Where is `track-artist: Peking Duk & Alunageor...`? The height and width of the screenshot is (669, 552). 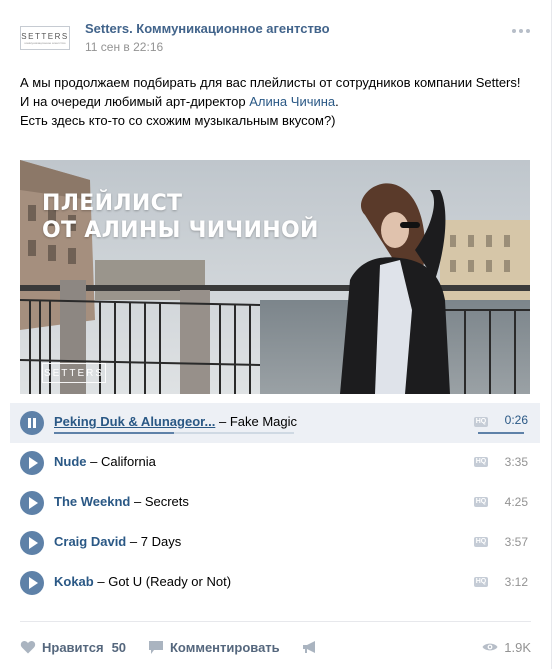 track-artist: Peking Duk & Alunageor... is located at coordinates (134, 421).